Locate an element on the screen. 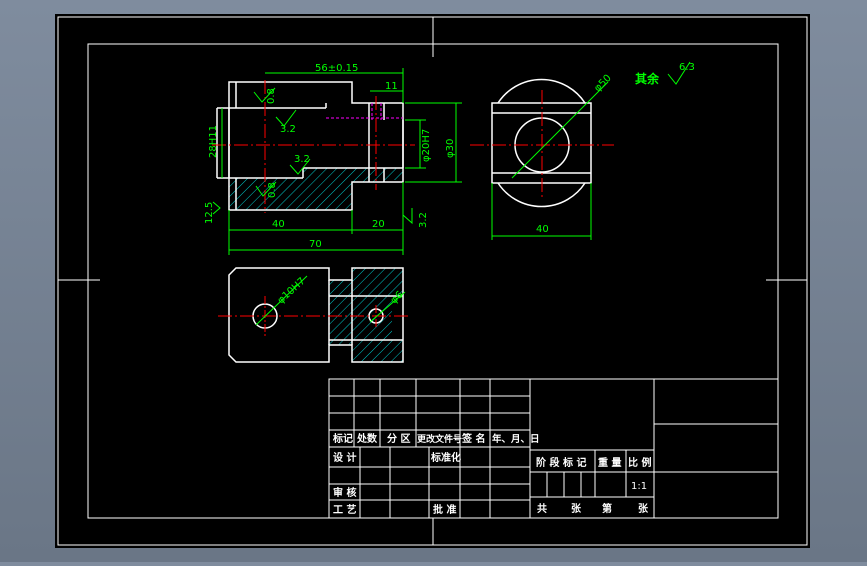 This screenshot has height=566, width=867. tb-sheets: 张 is located at coordinates (576, 508).